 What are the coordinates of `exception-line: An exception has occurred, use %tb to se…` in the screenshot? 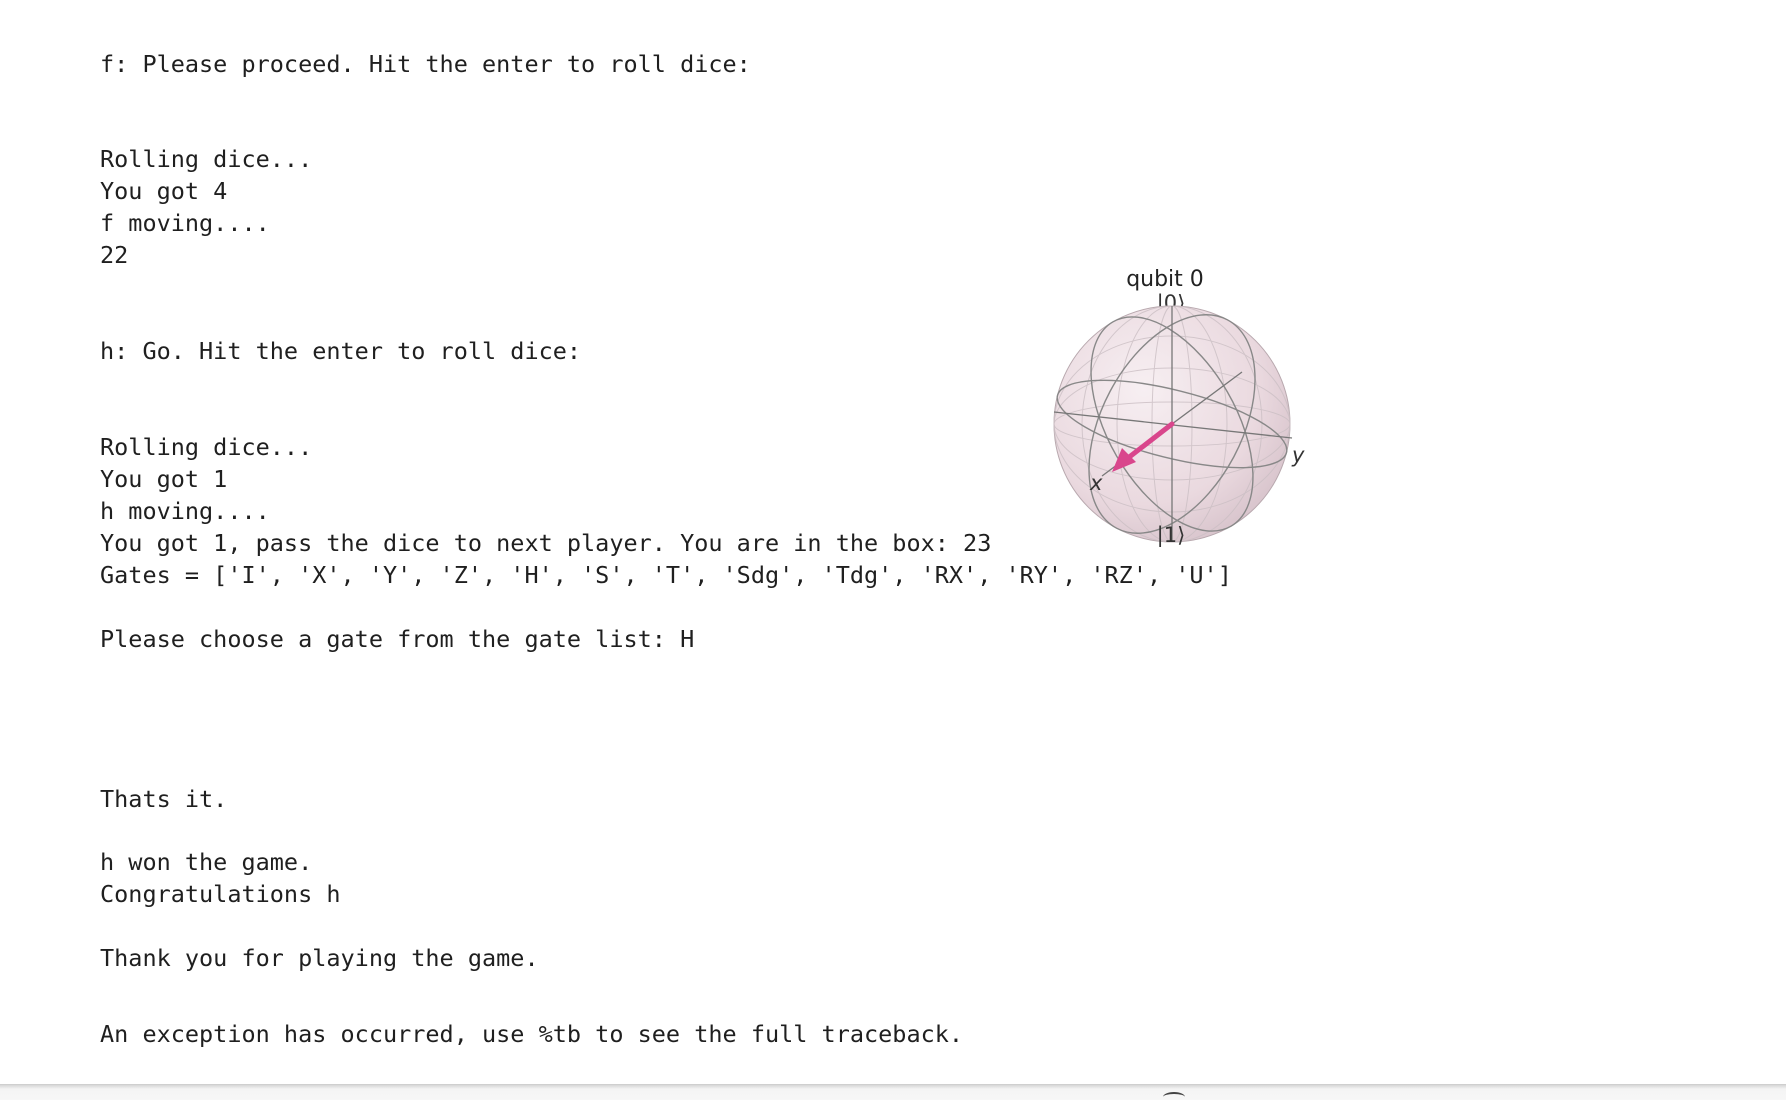 It's located at (532, 1034).